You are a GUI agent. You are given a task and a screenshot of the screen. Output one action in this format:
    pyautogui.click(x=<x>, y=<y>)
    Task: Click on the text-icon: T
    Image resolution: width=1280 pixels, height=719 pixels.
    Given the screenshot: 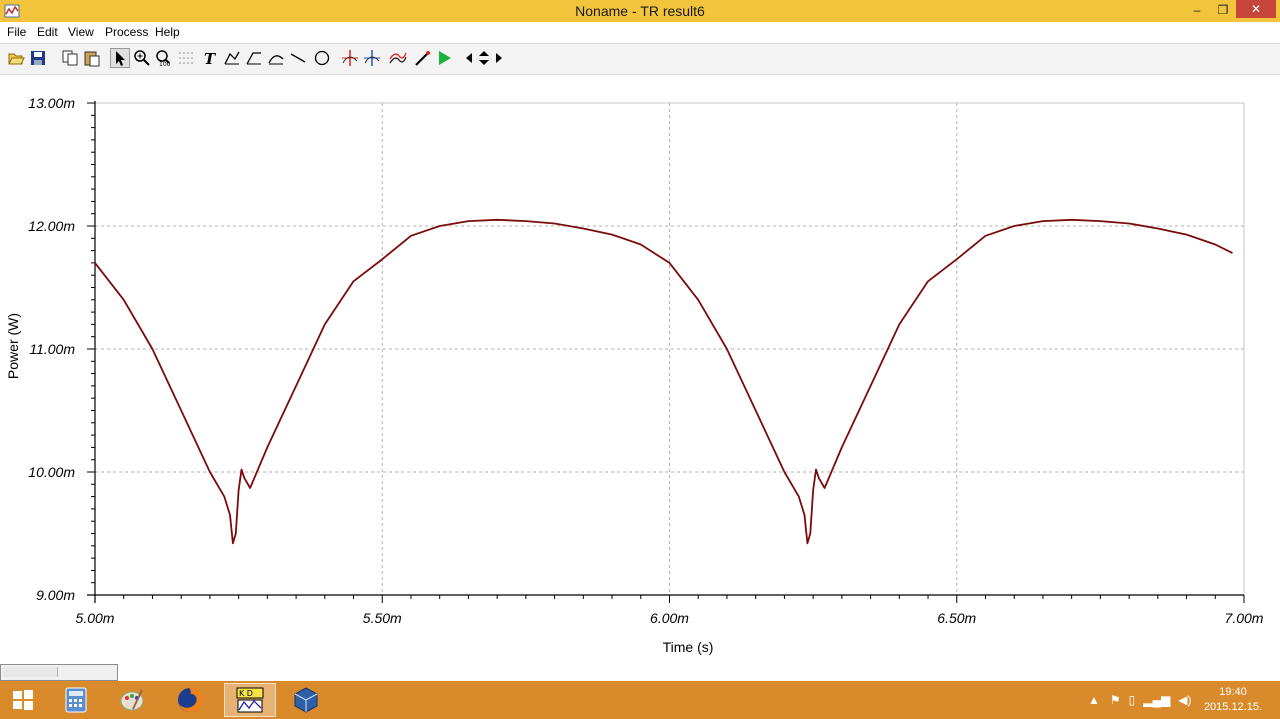 What is the action you would take?
    pyautogui.click(x=210, y=58)
    